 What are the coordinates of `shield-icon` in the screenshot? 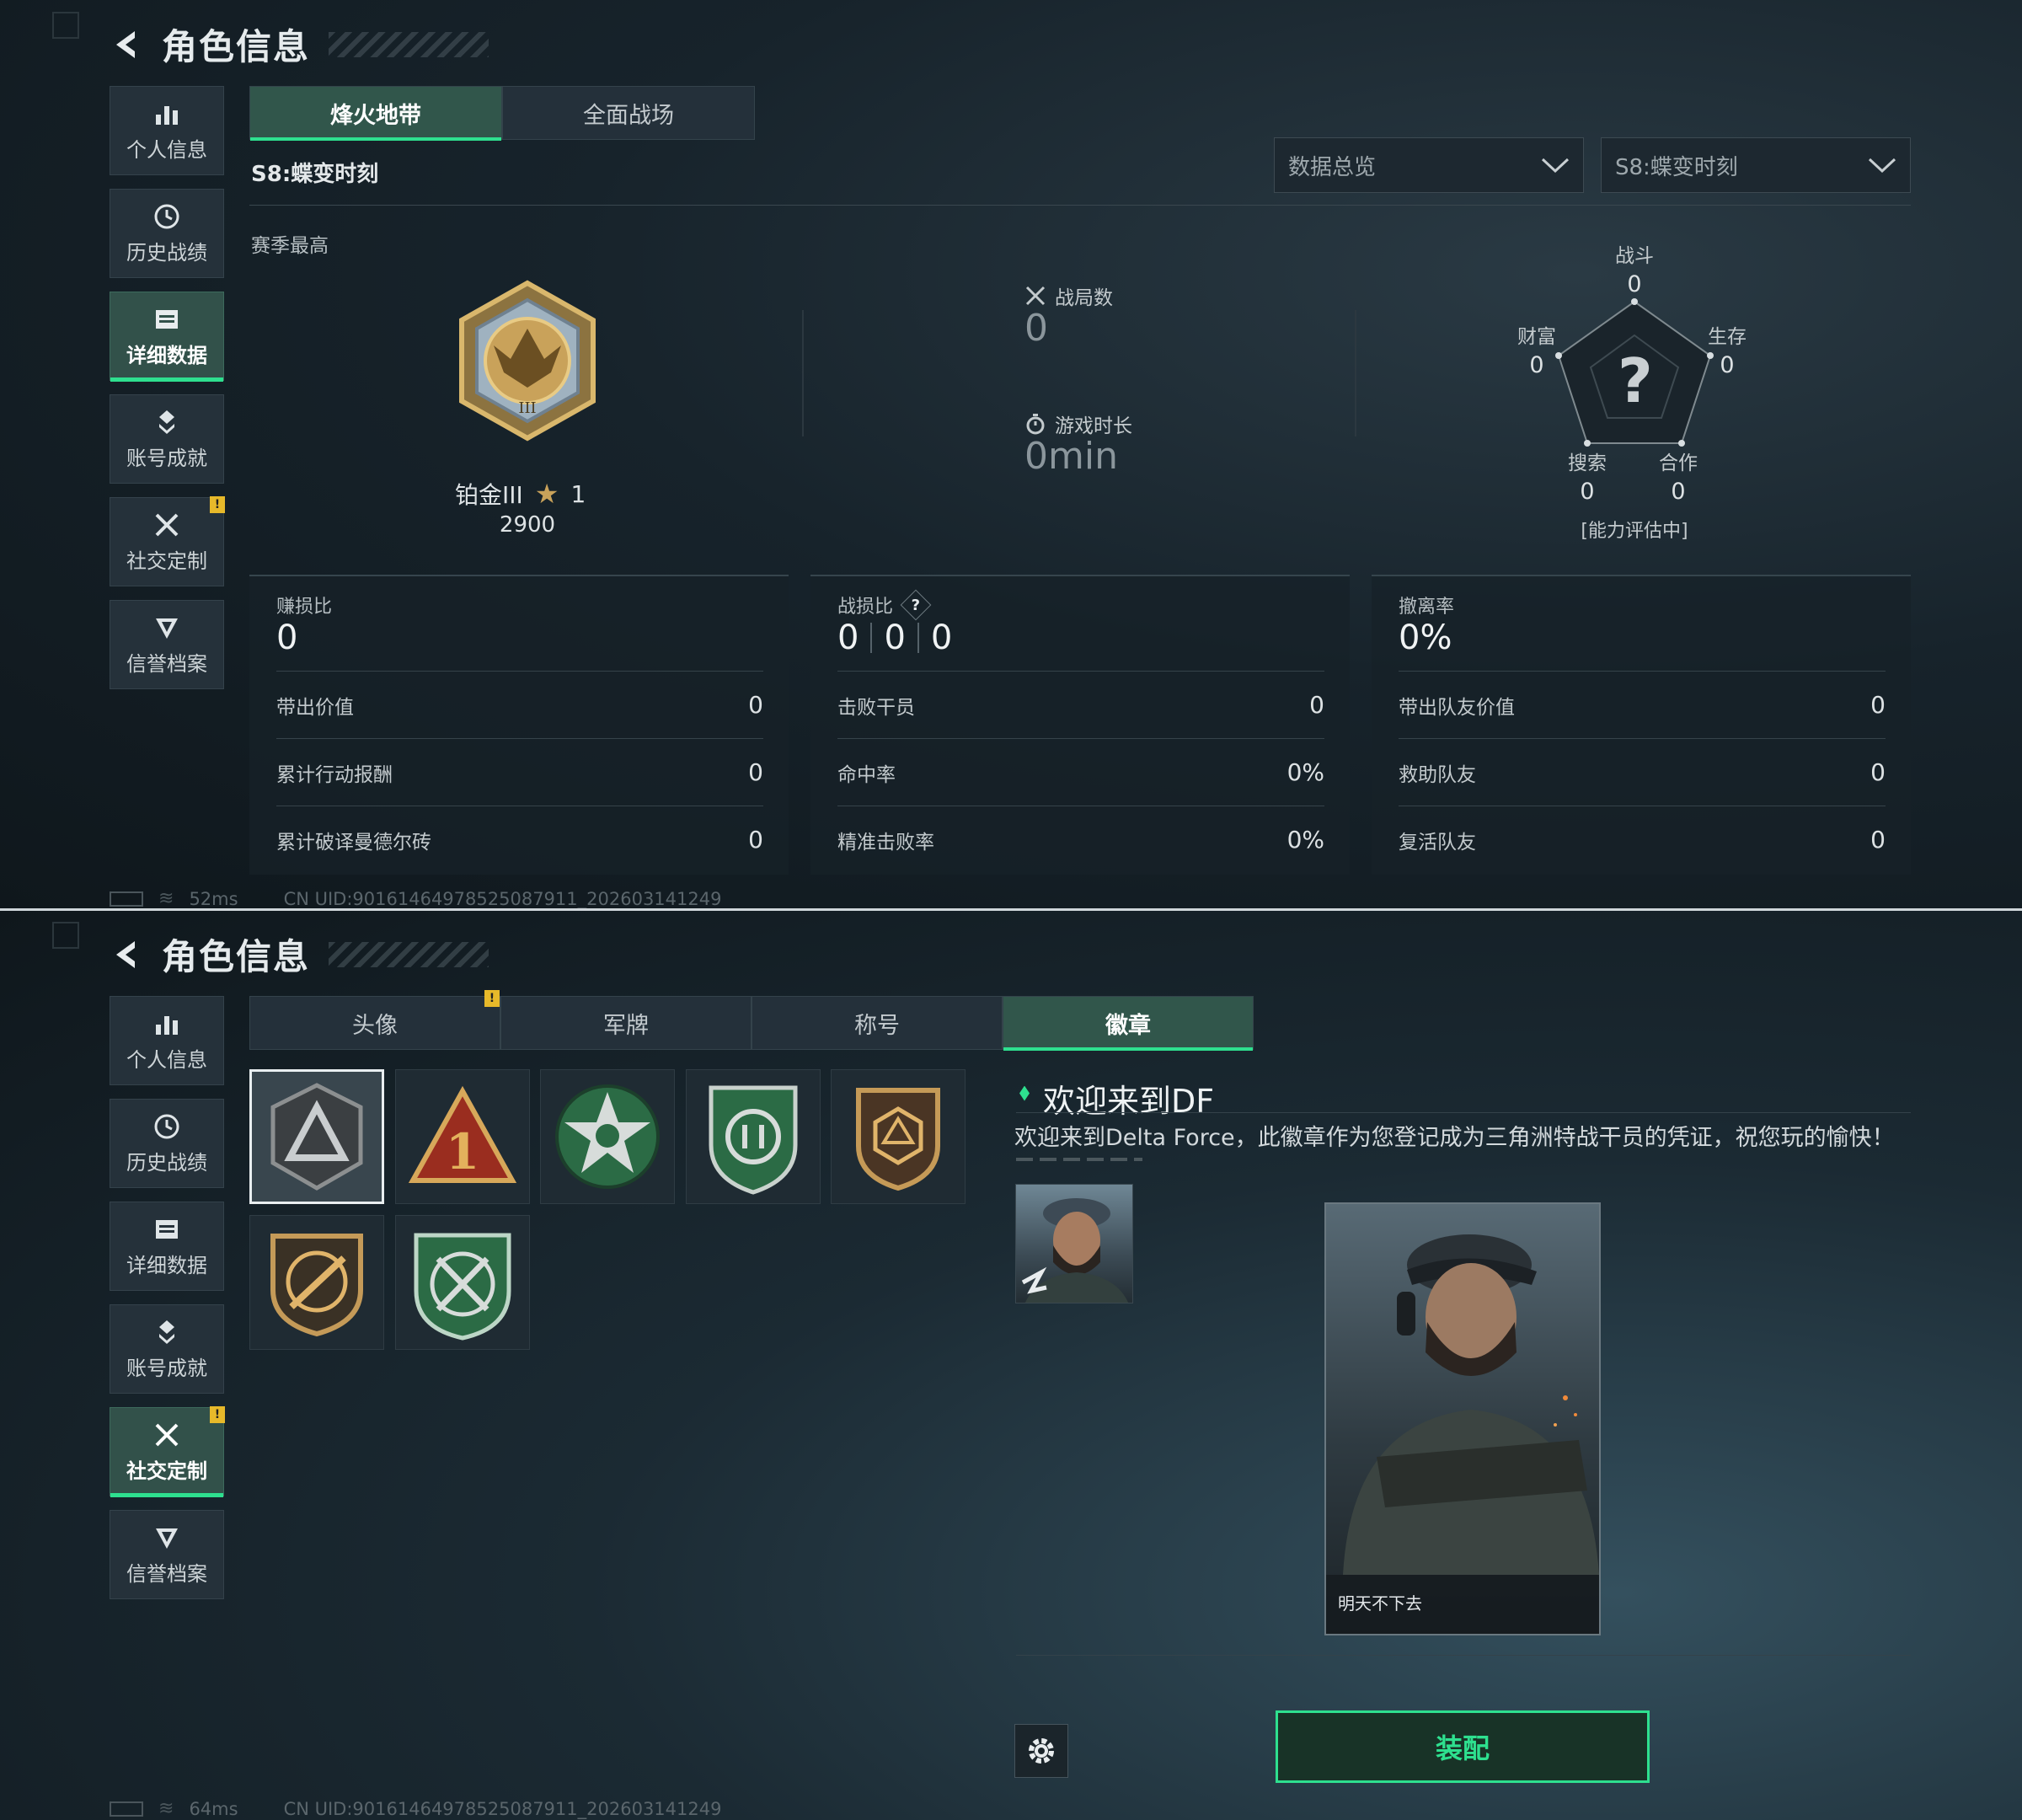 It's located at (167, 628).